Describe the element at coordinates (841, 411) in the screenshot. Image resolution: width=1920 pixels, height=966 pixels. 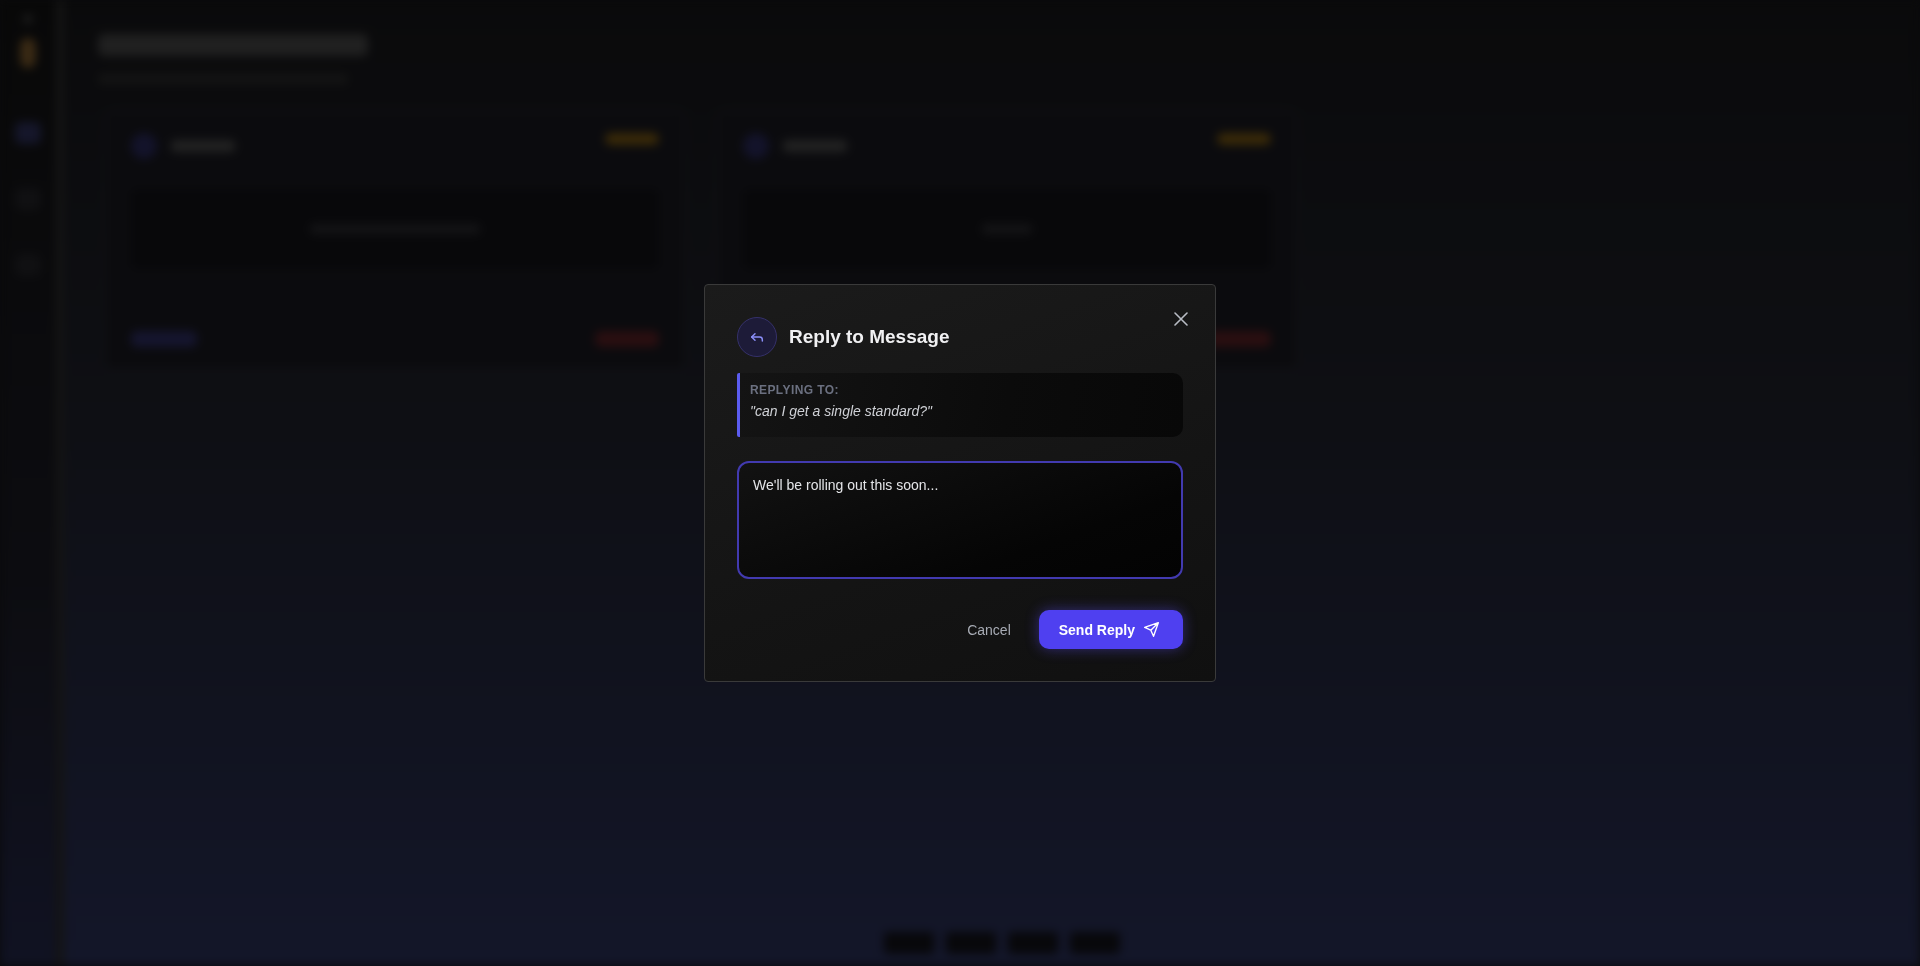
I see `quoted-message-text: "can I get a single standard?"` at that location.